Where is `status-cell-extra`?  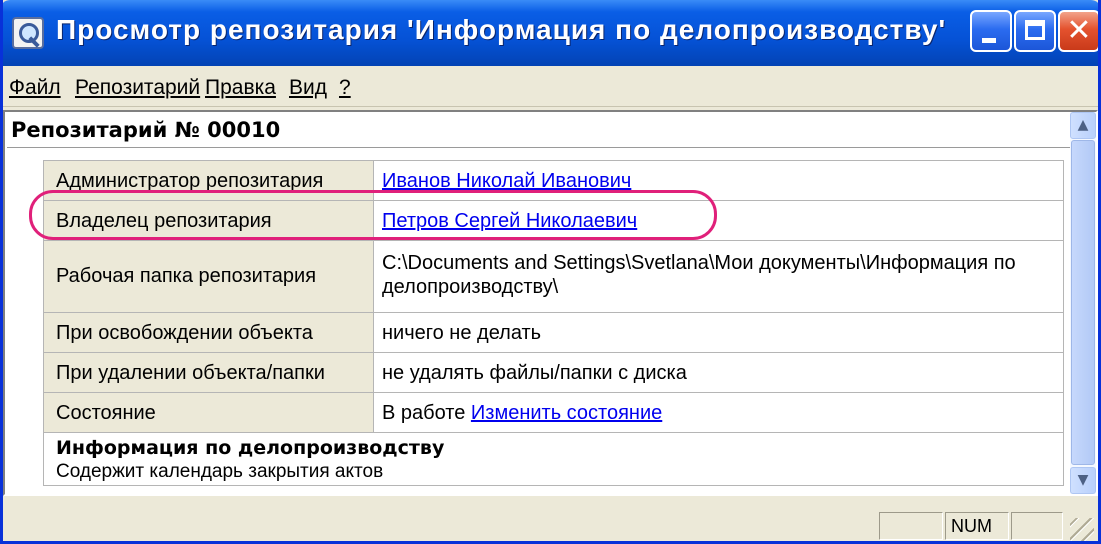
status-cell-extra is located at coordinates (1037, 526).